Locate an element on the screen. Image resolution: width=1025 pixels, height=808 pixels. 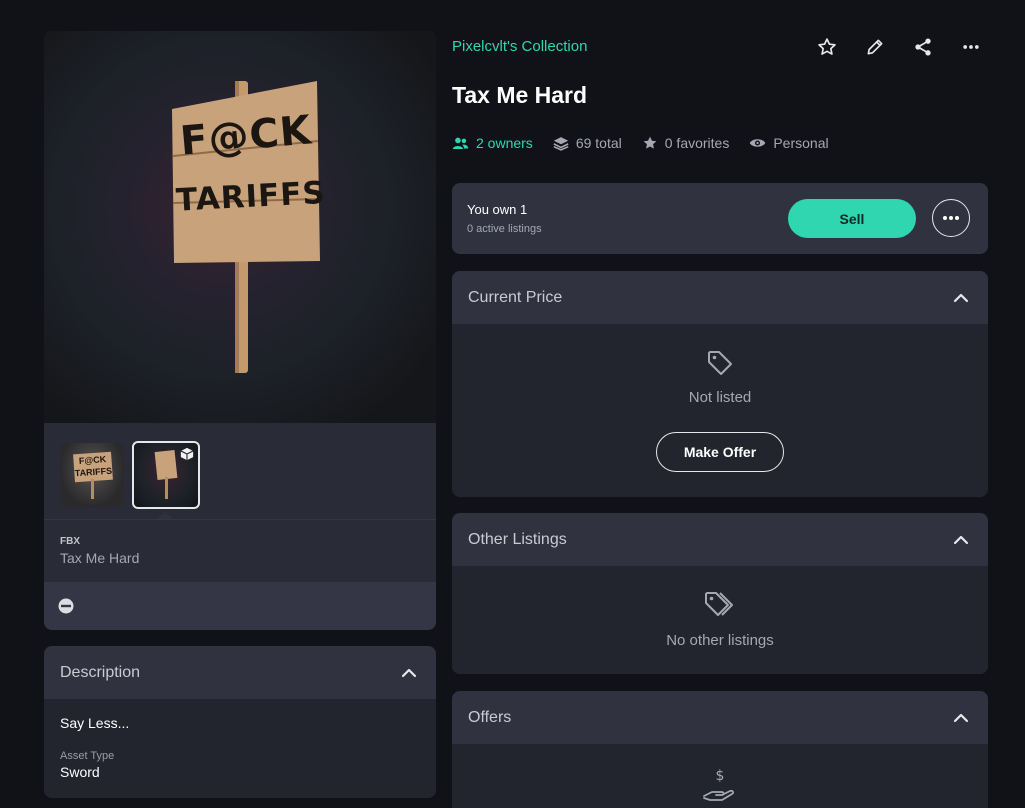
asset-stats: 2 owners 69 total 0 favorites Personal is located at coordinates (640, 143).